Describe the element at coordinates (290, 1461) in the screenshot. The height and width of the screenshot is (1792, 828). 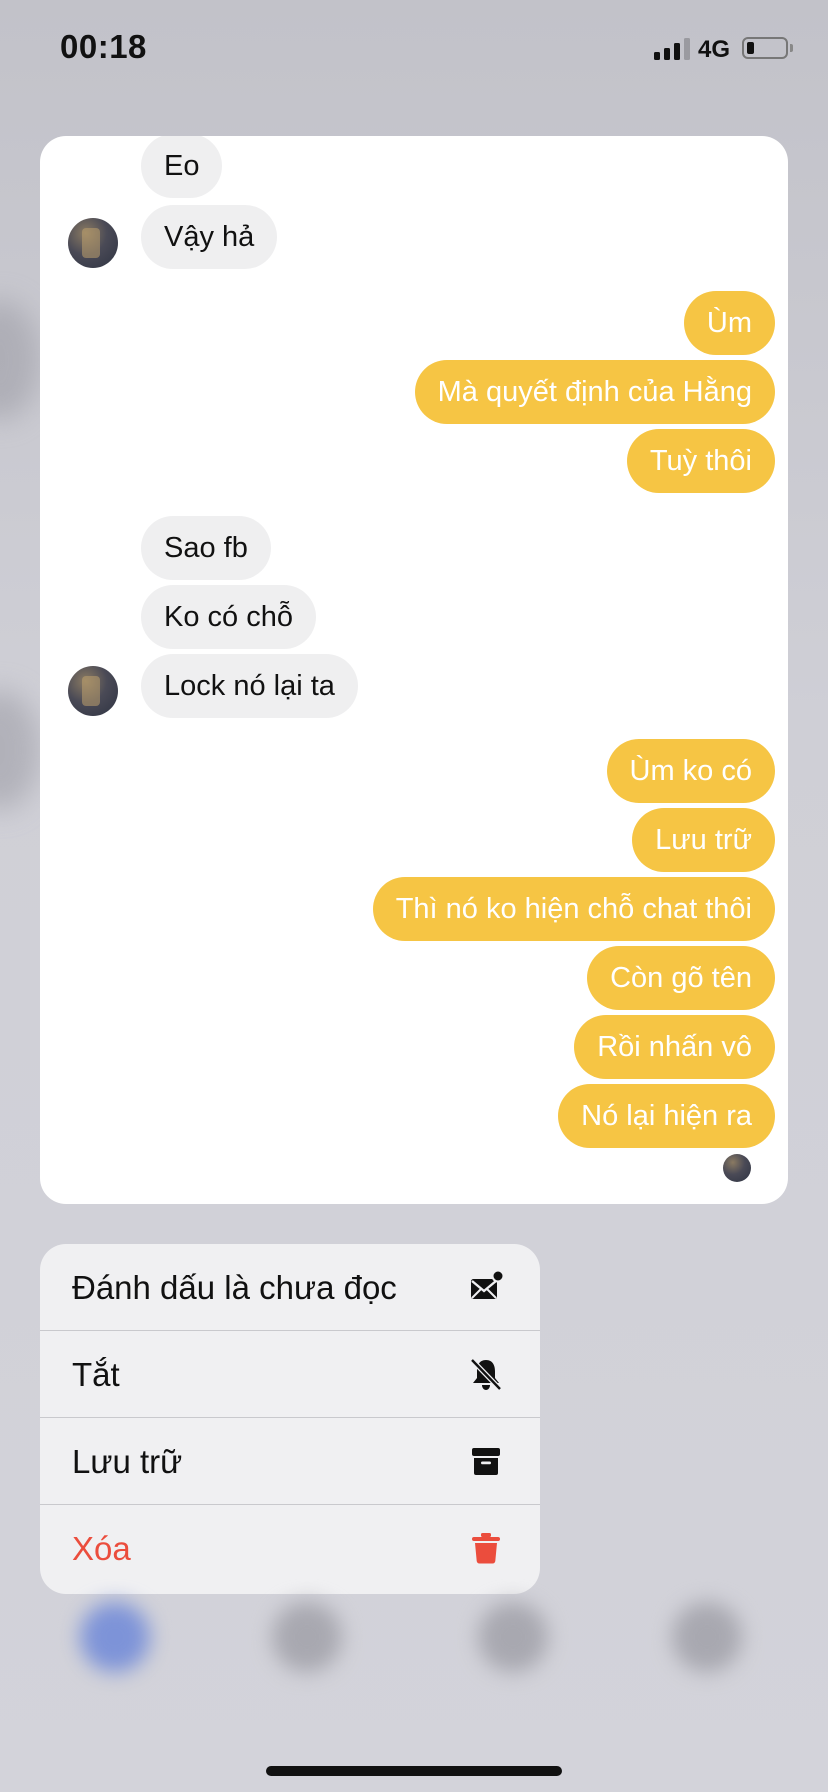
I see `menu-item-archive: Lưu trữ` at that location.